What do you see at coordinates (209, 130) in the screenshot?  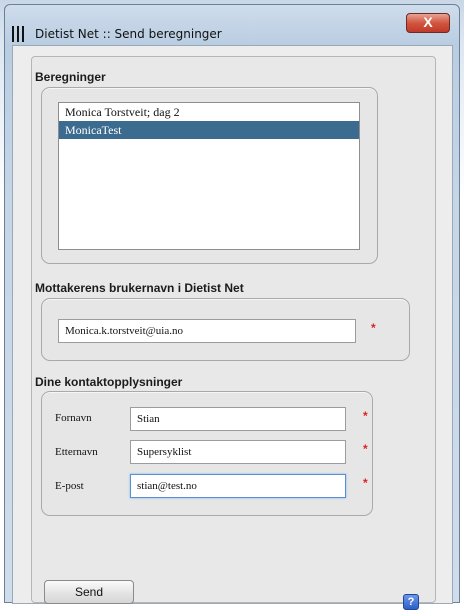 I see `list-item-selected: MonicaTest` at bounding box center [209, 130].